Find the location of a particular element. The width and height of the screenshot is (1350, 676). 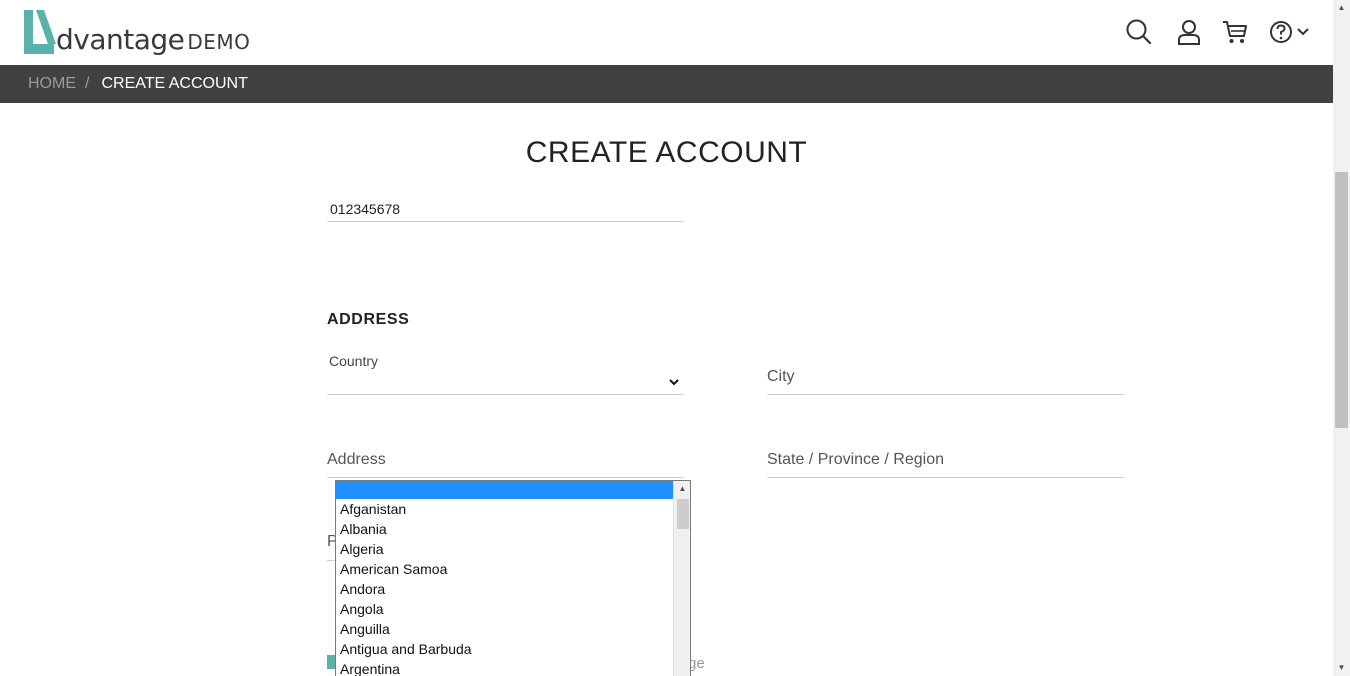

address-section-heading: ADDRESS is located at coordinates (368, 319).